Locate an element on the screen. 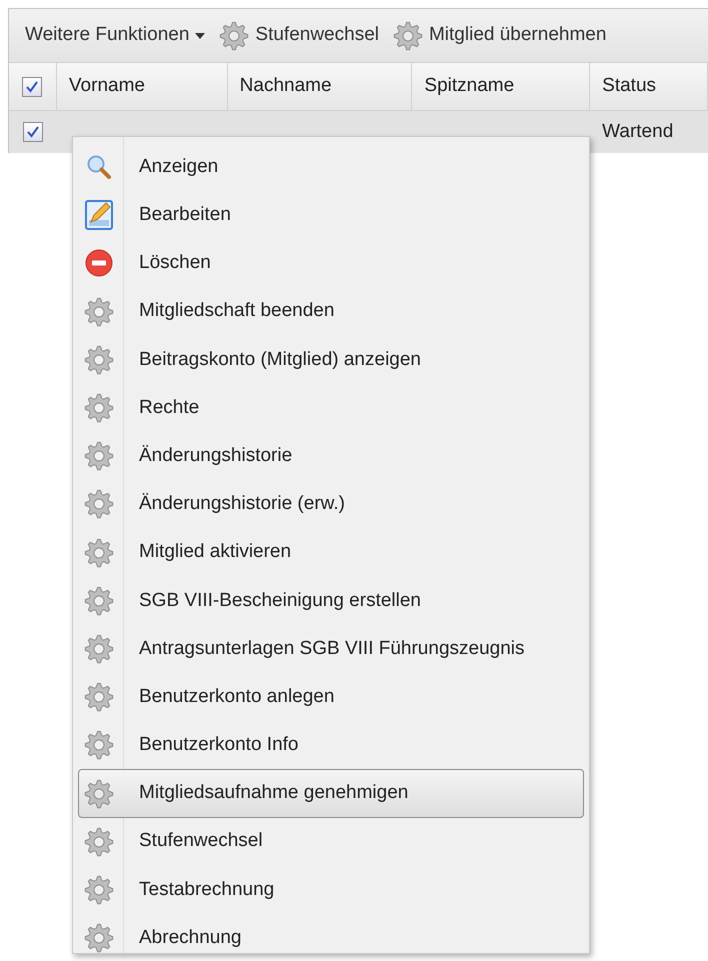  menu-item: Bearbeiten is located at coordinates (331, 215).